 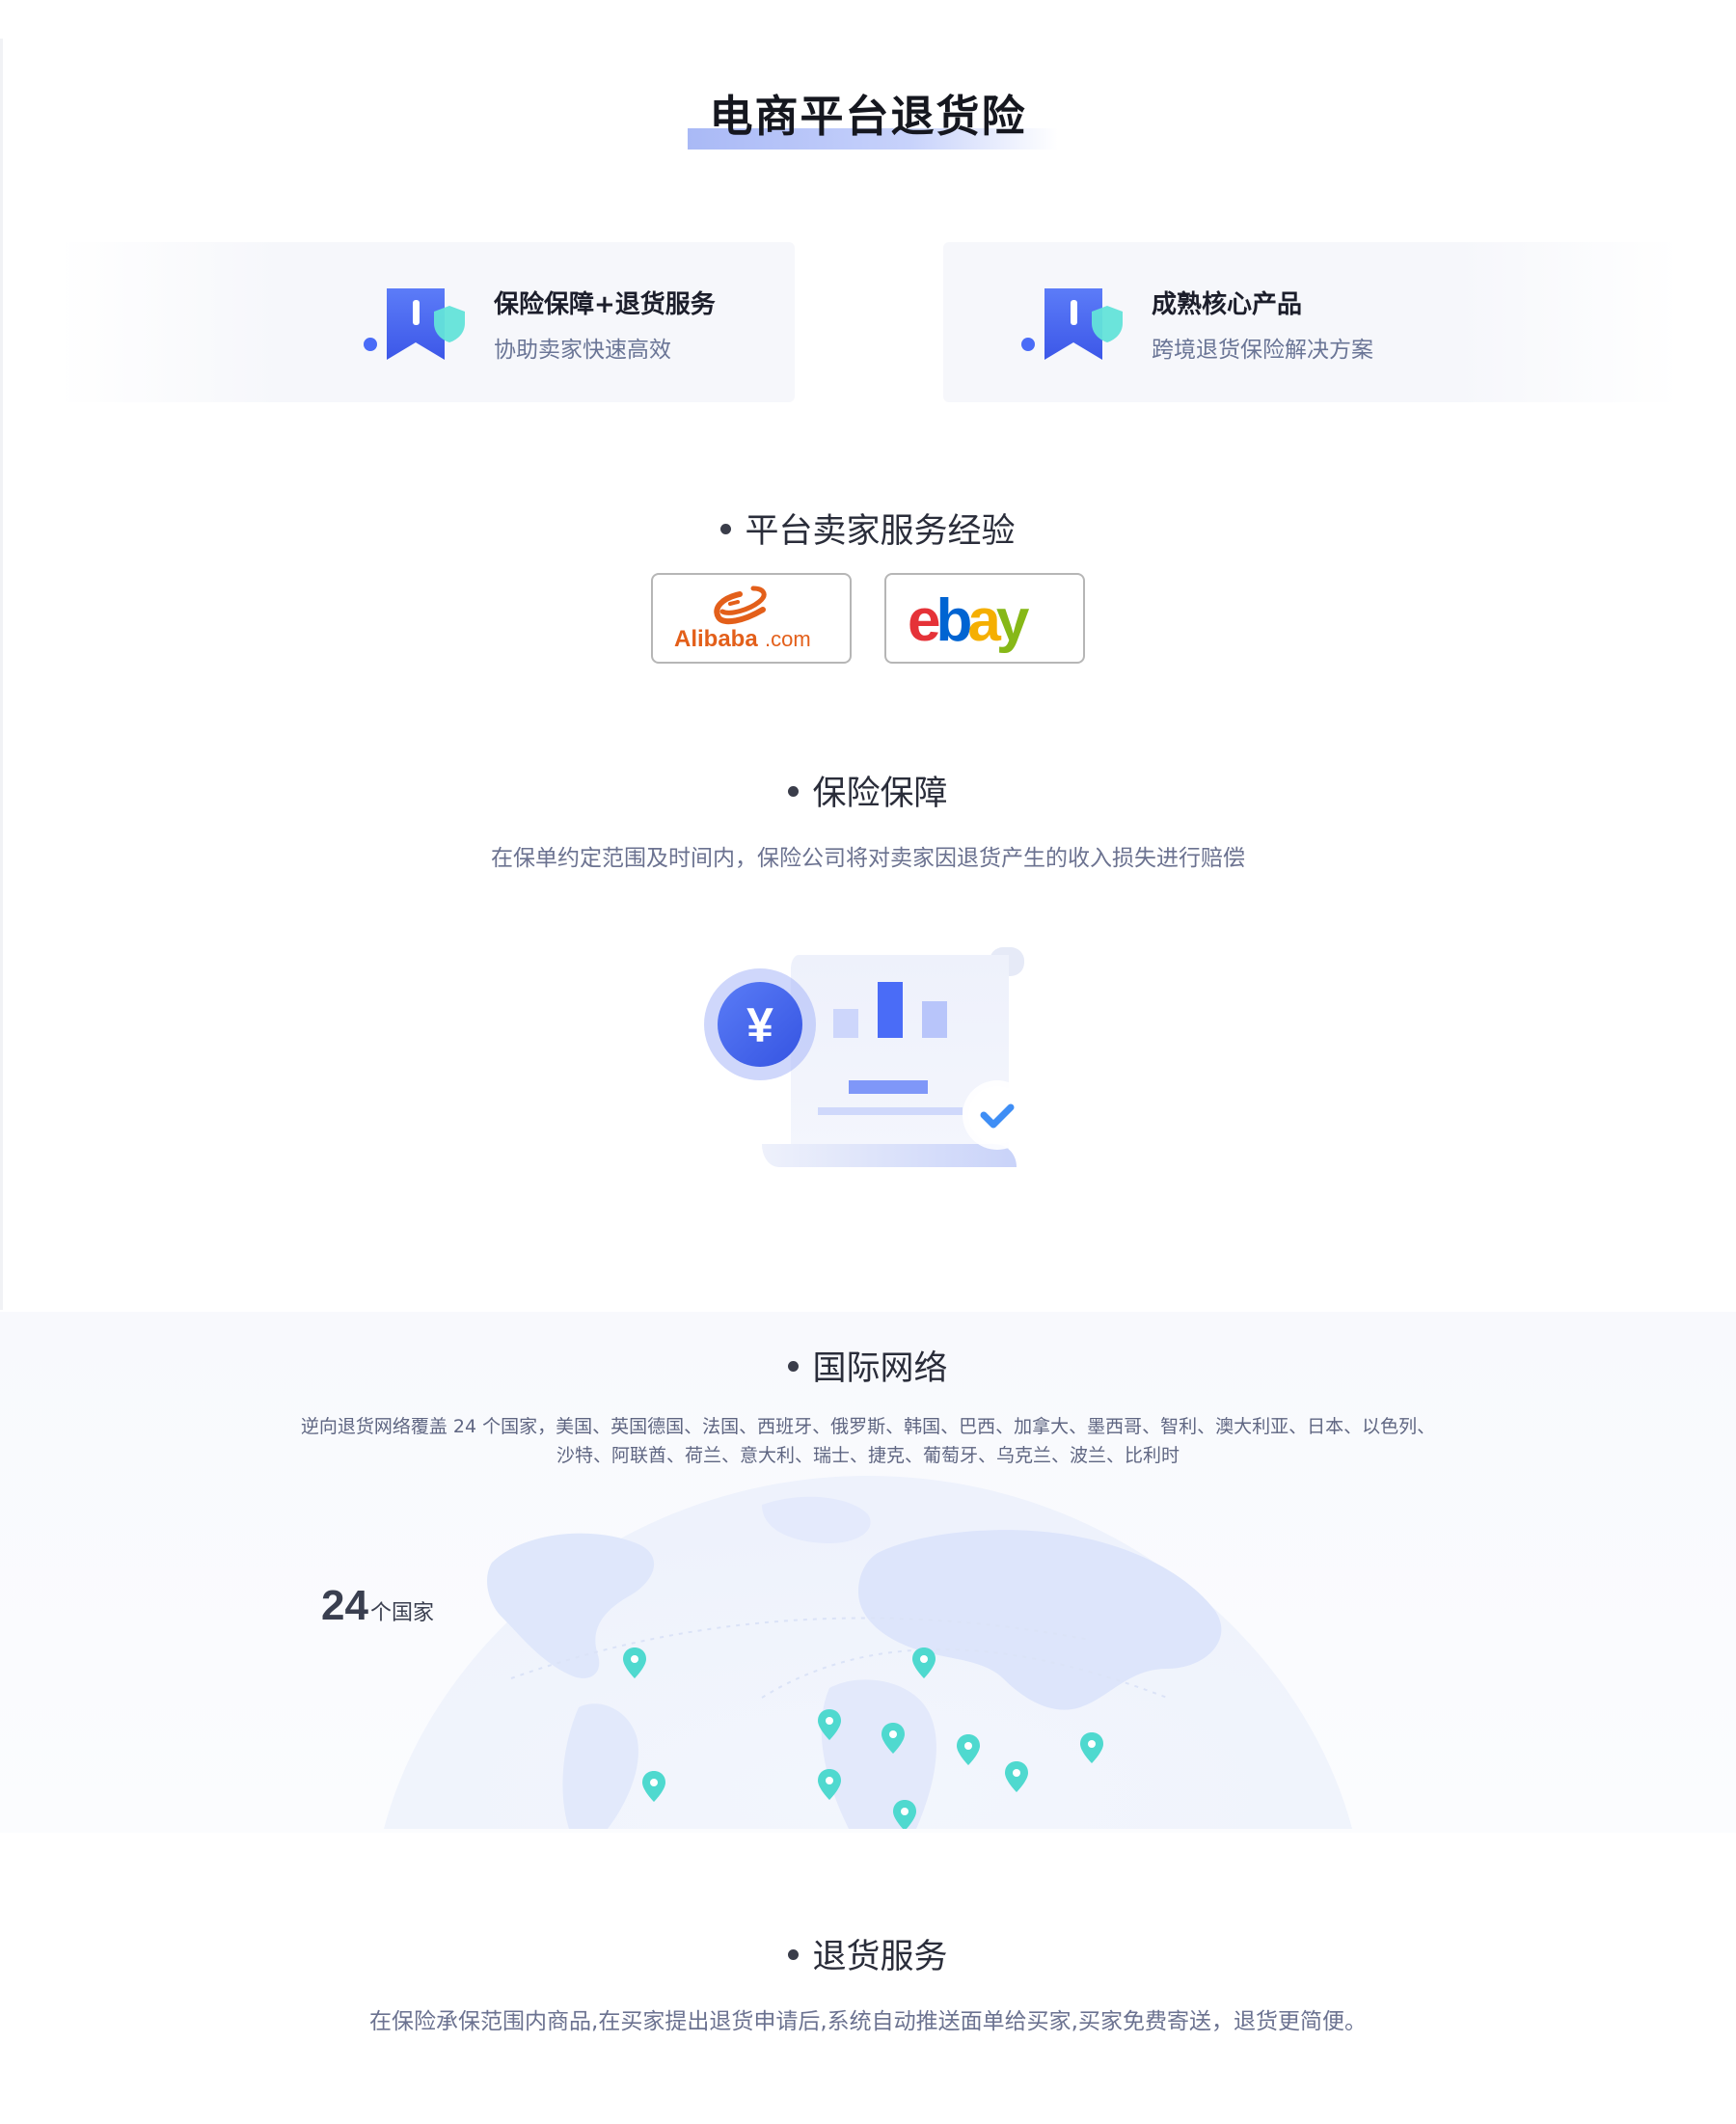 What do you see at coordinates (1013, 621) in the screenshot?
I see `ebay-letter-y: y` at bounding box center [1013, 621].